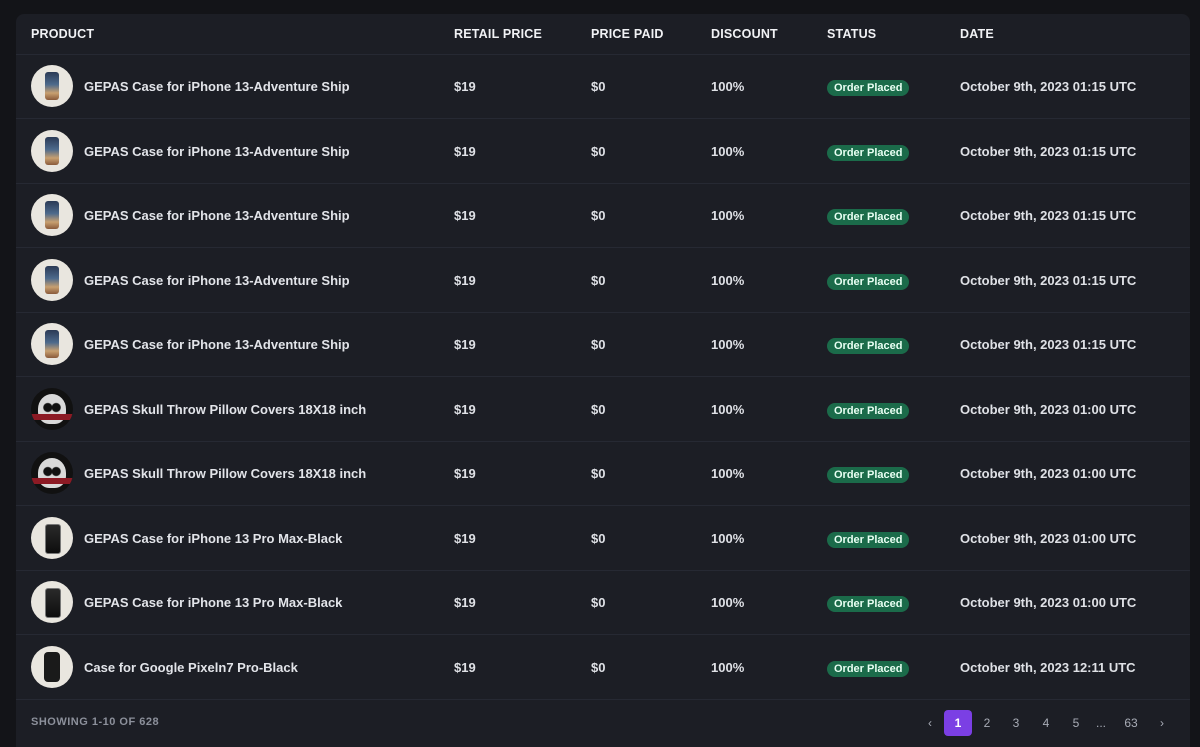 This screenshot has height=747, width=1200. Describe the element at coordinates (1131, 723) in the screenshot. I see `page-button-63: 63` at that location.